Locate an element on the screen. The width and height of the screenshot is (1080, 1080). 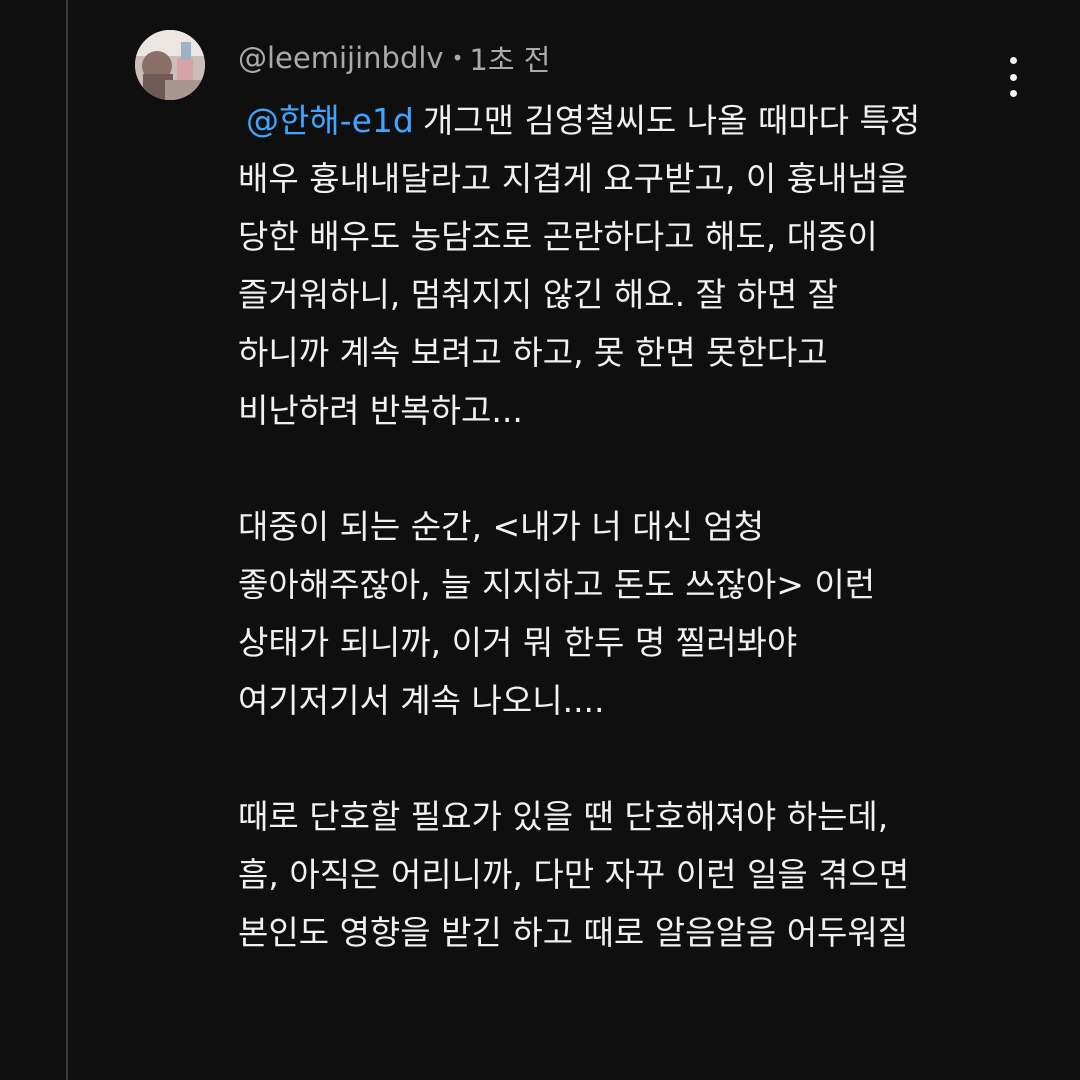
author-name: @leemijinbdlv is located at coordinates (341, 58).